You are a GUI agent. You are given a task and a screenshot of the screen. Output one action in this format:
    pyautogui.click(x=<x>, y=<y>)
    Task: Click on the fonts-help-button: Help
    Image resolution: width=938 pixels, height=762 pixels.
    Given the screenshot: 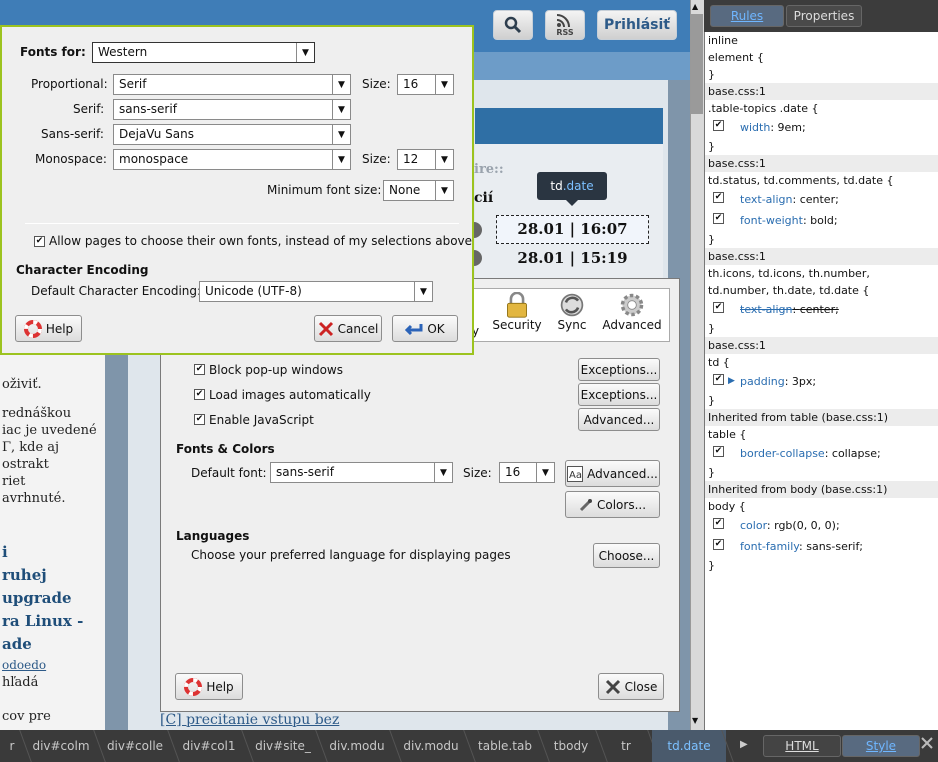 What is the action you would take?
    pyautogui.click(x=48, y=328)
    